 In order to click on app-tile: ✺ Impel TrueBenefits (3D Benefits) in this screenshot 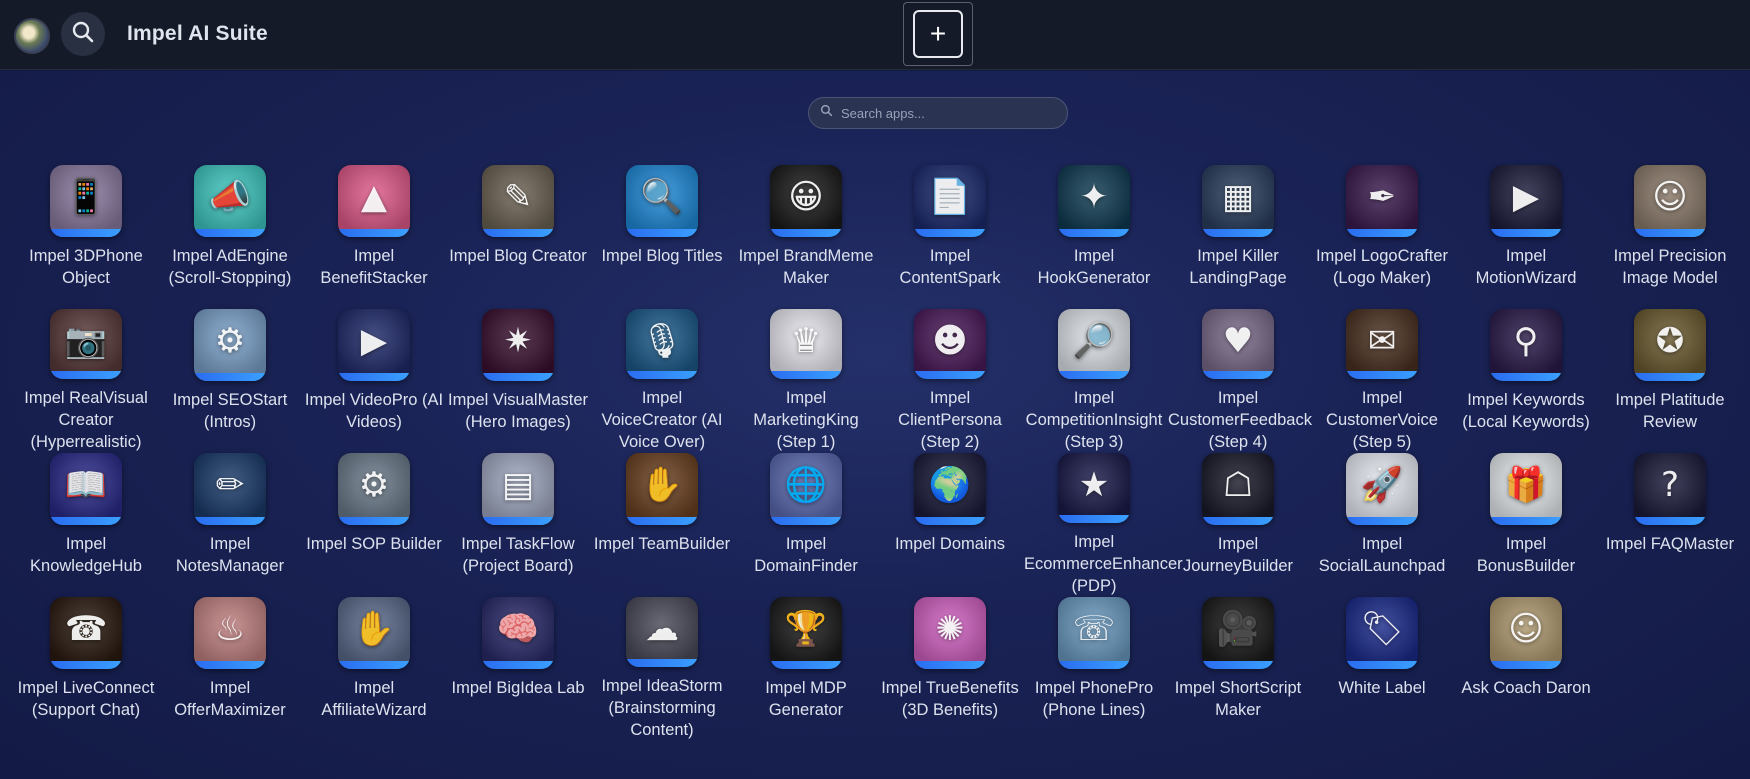, I will do `click(950, 669)`.